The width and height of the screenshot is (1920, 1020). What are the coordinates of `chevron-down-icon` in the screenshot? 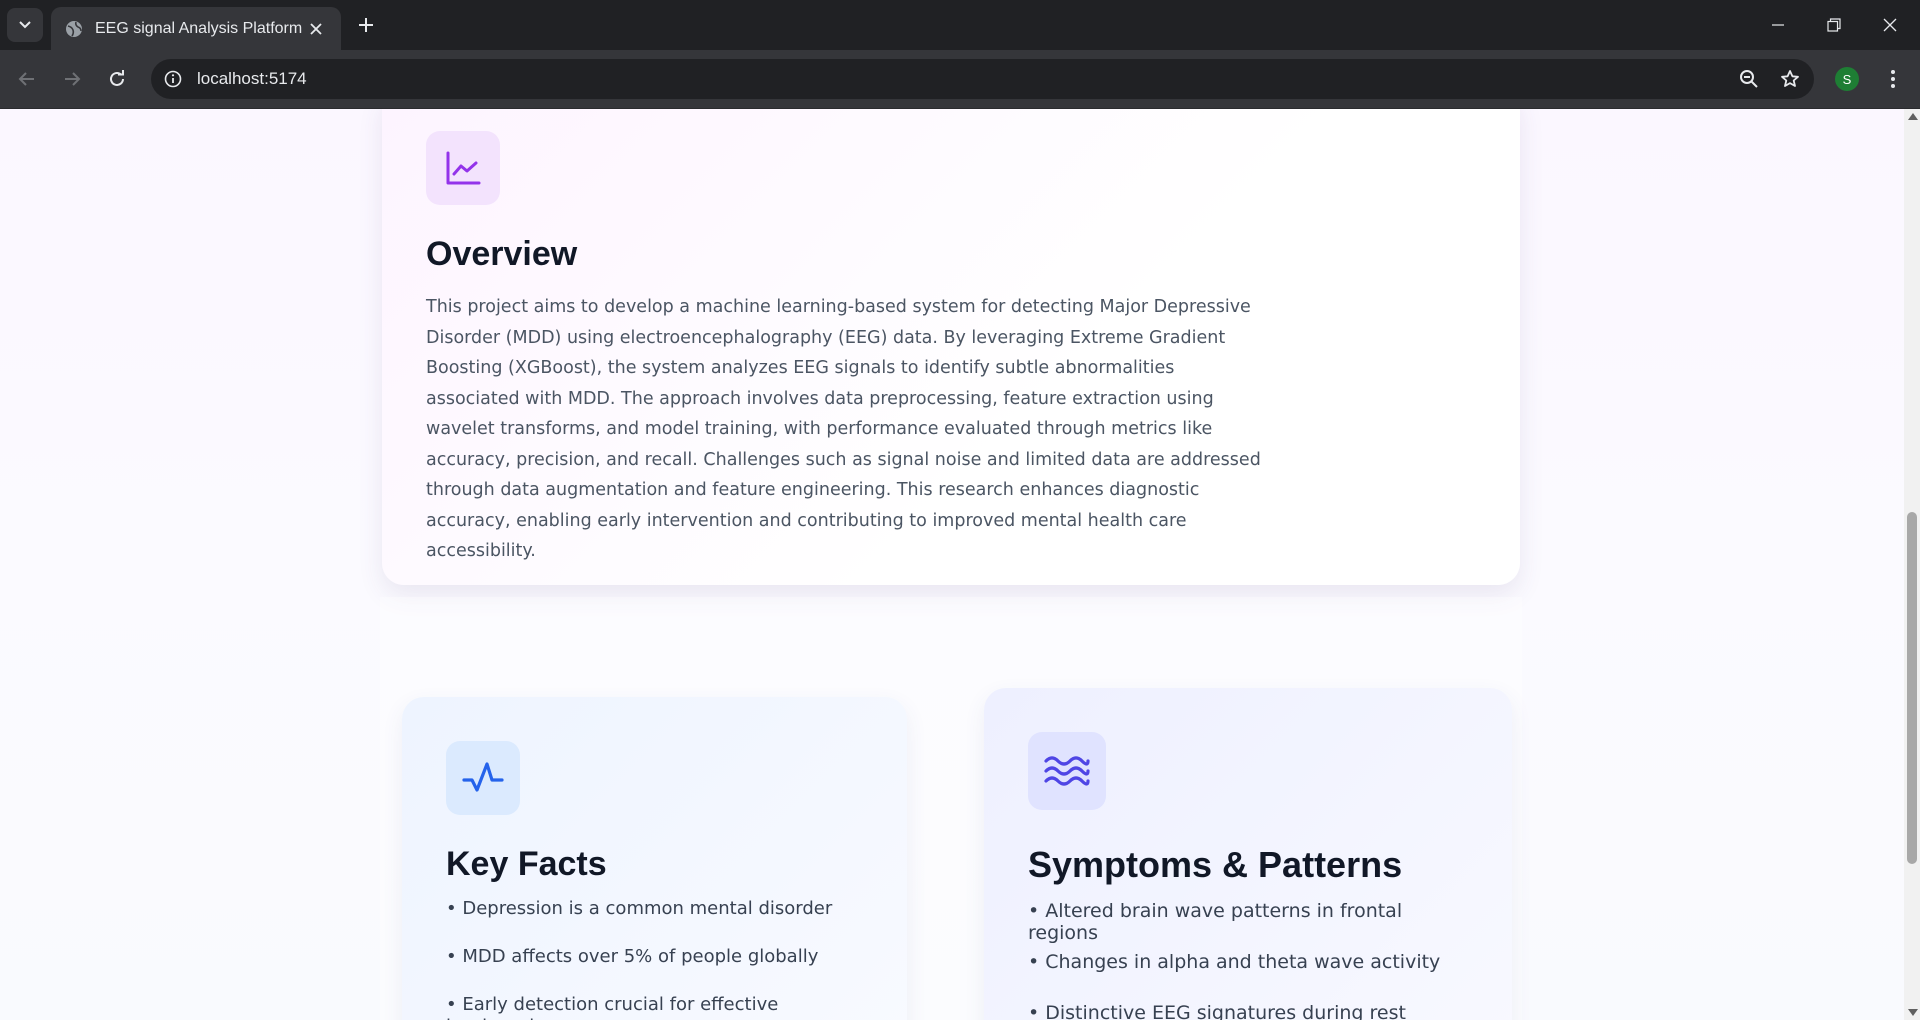 It's located at (25, 25).